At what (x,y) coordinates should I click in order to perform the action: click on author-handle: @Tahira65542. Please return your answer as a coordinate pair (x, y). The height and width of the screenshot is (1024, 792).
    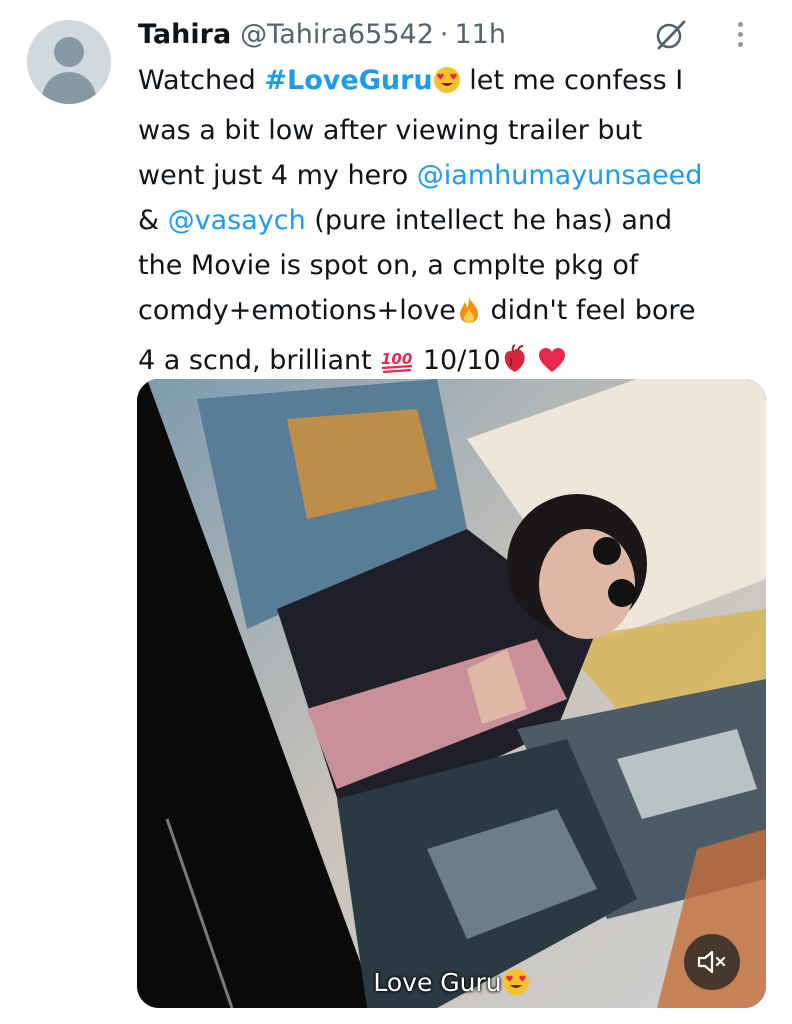
    Looking at the image, I should click on (337, 34).